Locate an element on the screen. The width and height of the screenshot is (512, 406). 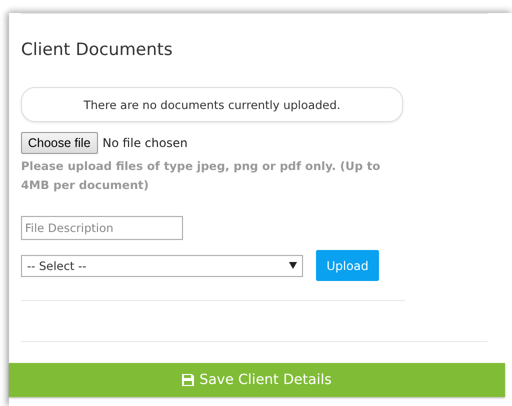
section-title: Client Documents is located at coordinates (97, 50).